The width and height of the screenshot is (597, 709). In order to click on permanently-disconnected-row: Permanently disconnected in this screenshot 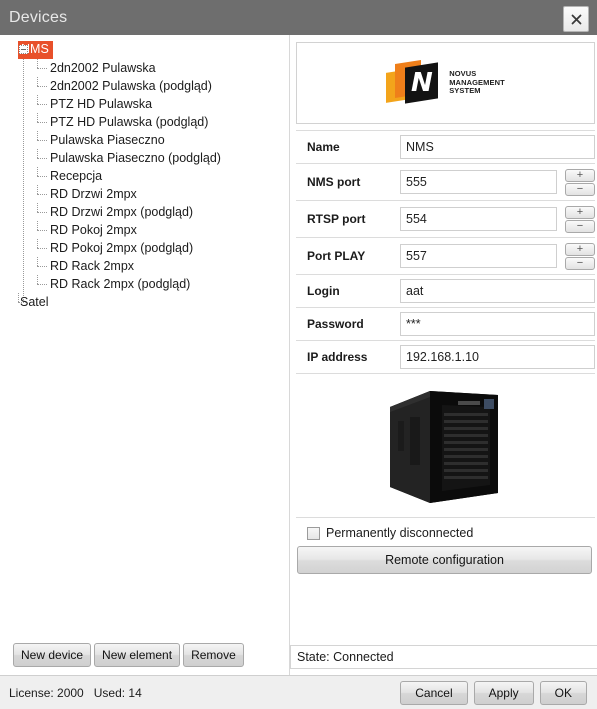, I will do `click(445, 532)`.